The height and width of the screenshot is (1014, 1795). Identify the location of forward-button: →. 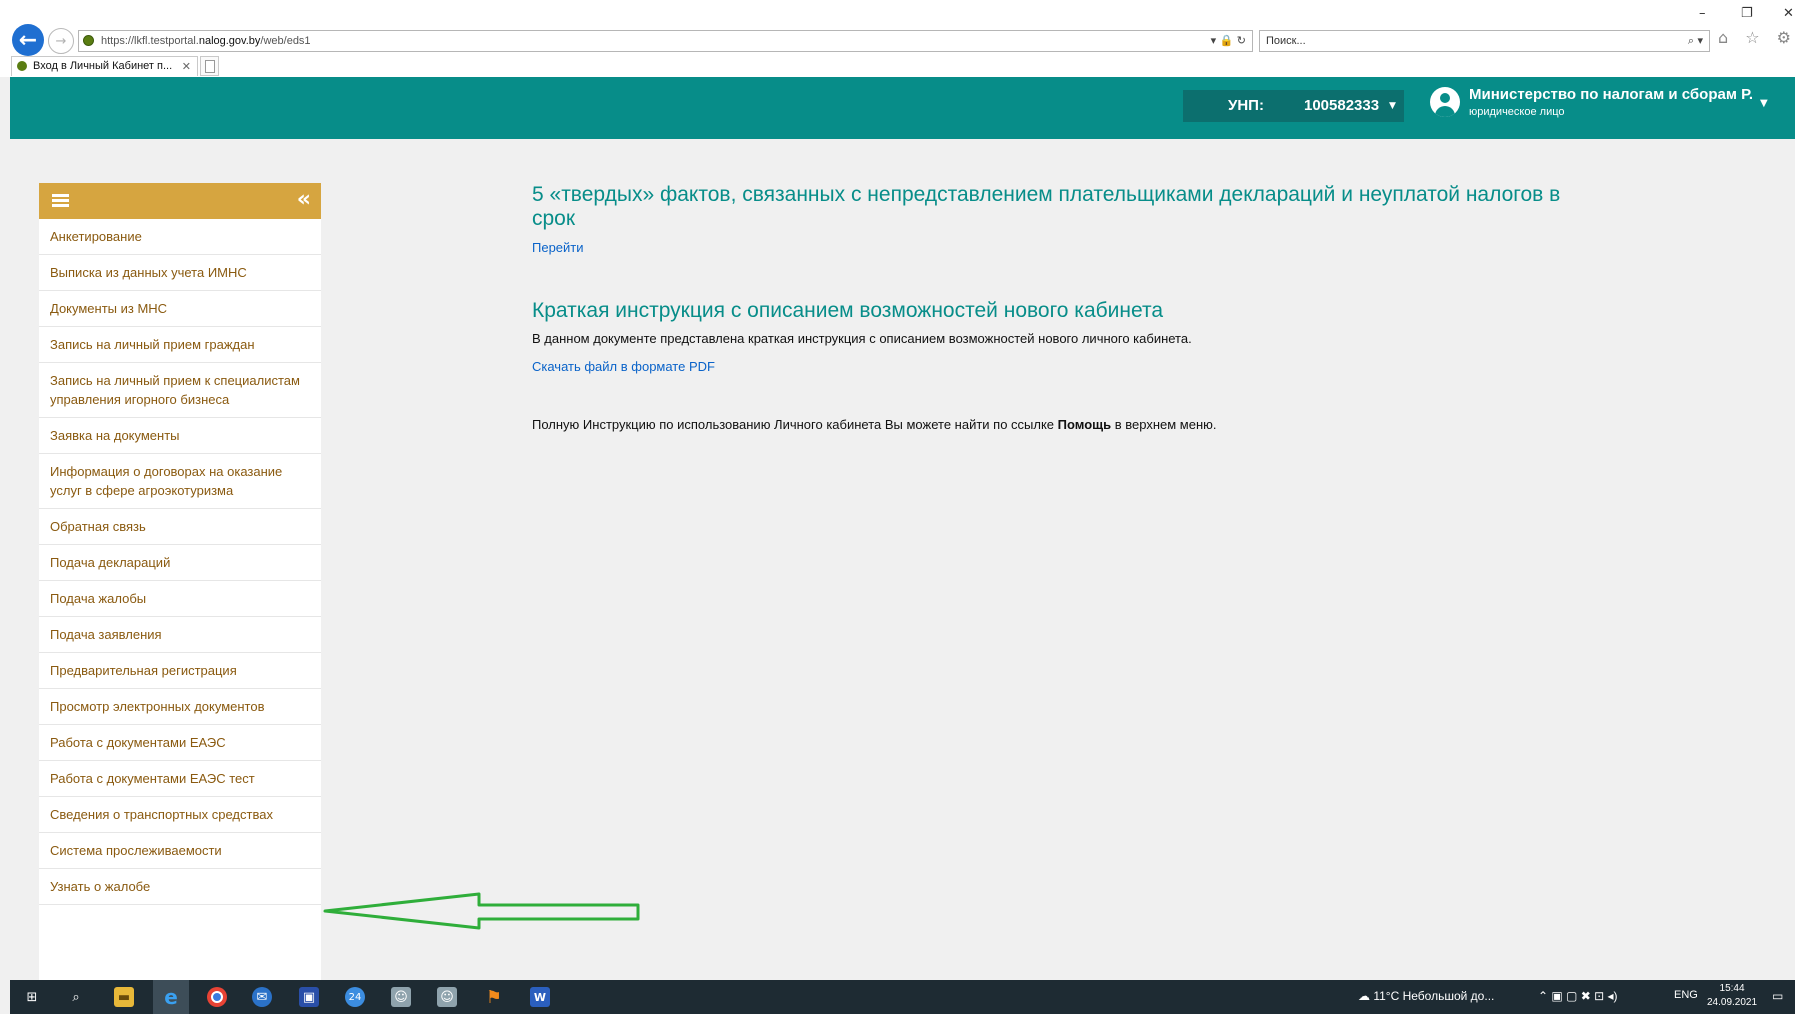
(61, 41).